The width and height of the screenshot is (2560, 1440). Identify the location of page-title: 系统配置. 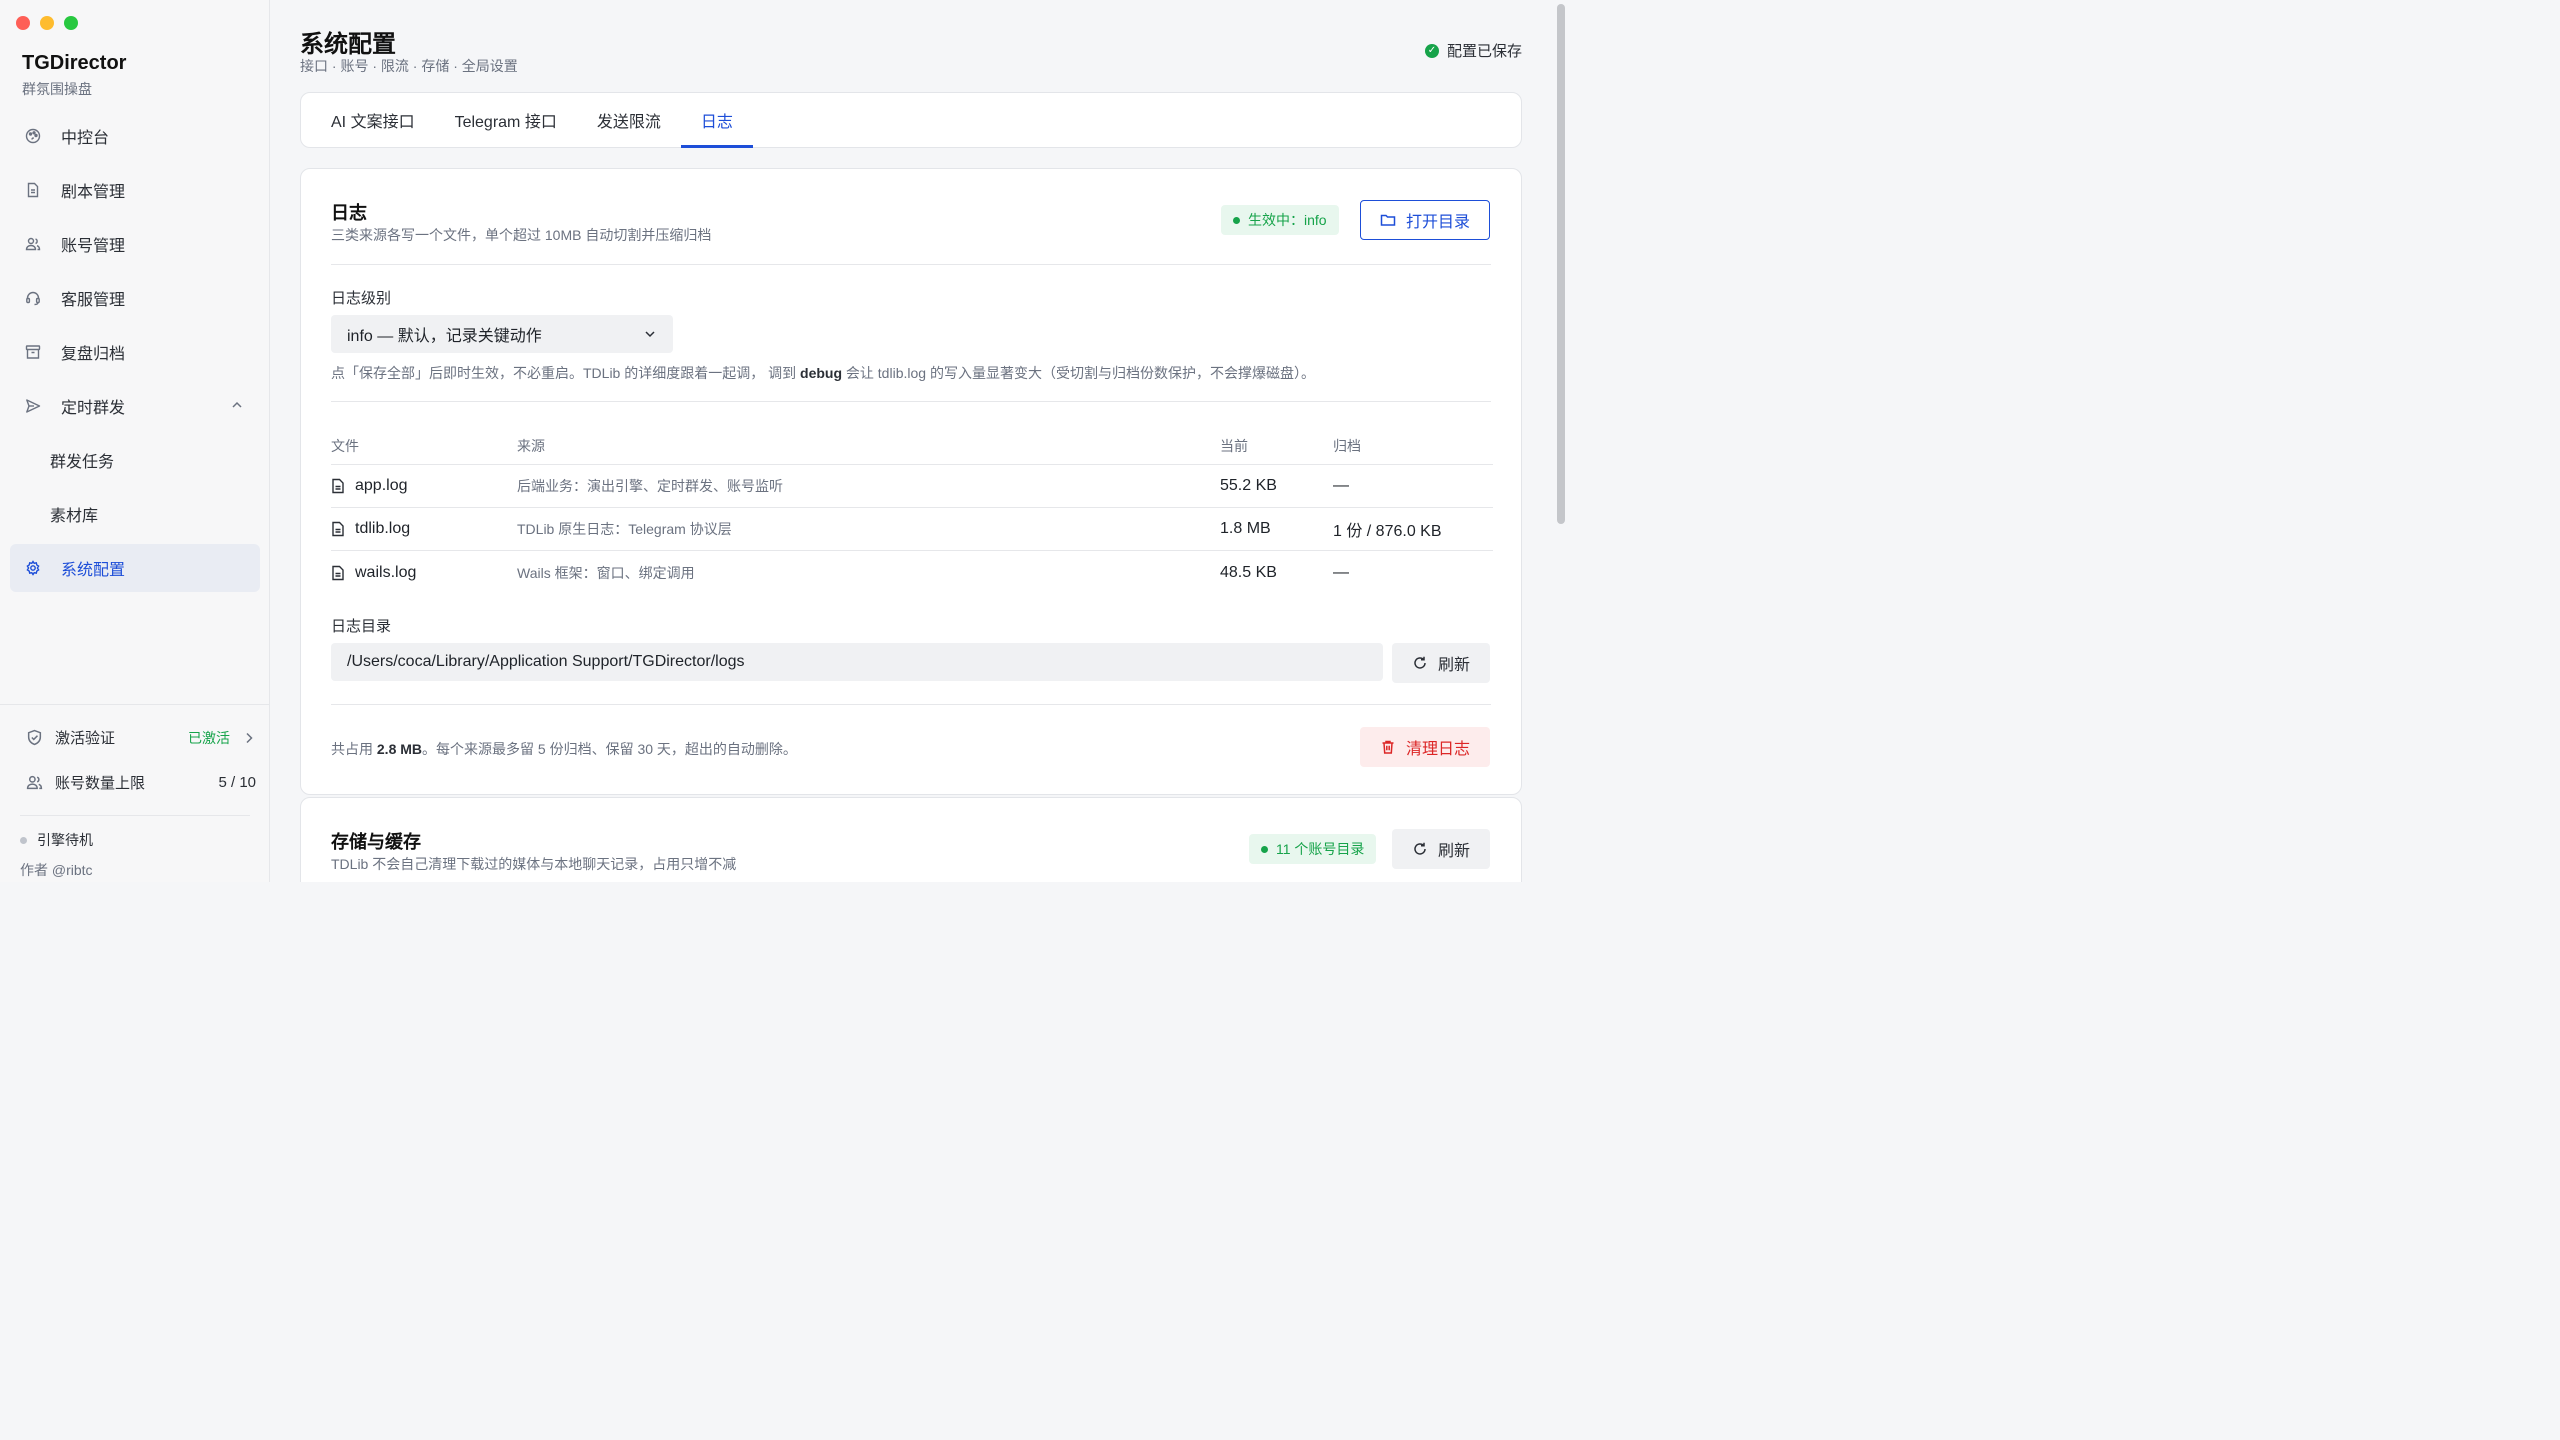
(348, 44).